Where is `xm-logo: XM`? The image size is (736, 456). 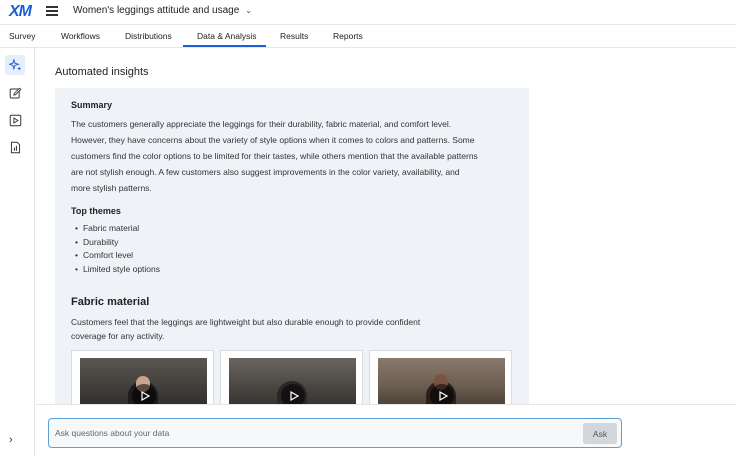
xm-logo: XM is located at coordinates (20, 12).